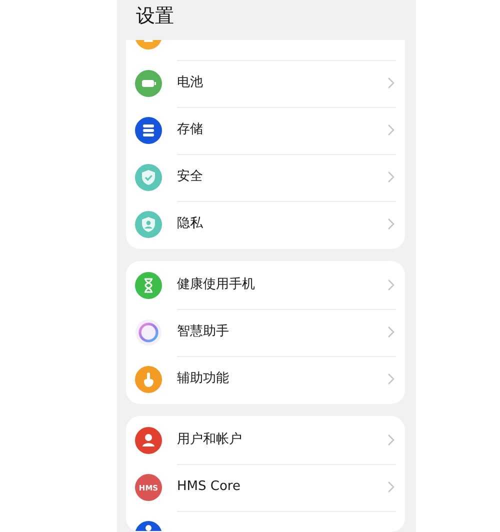  Describe the element at coordinates (203, 379) in the screenshot. I see `item-label: 辅助功能` at that location.